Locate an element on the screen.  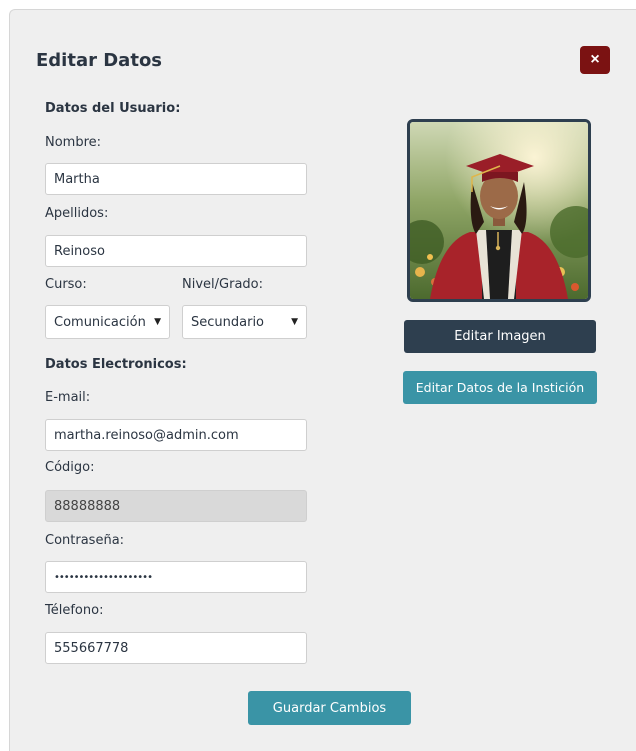
graduate-photo-image is located at coordinates (499, 210).